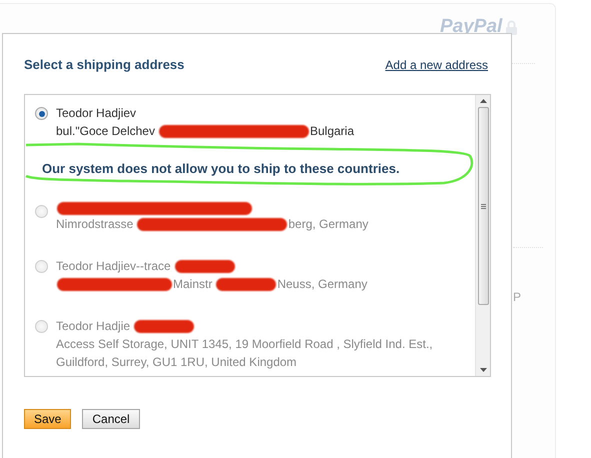 The width and height of the screenshot is (591, 458). I want to click on address-text: Nimrodstrasse, so click(95, 224).